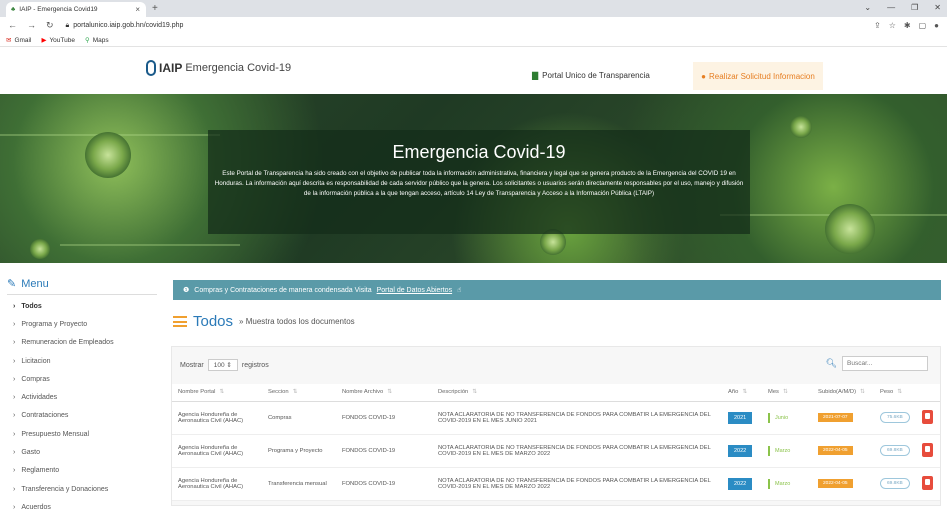 Image resolution: width=947 pixels, height=517 pixels. Describe the element at coordinates (150, 245) in the screenshot. I see `circuit-line` at that location.